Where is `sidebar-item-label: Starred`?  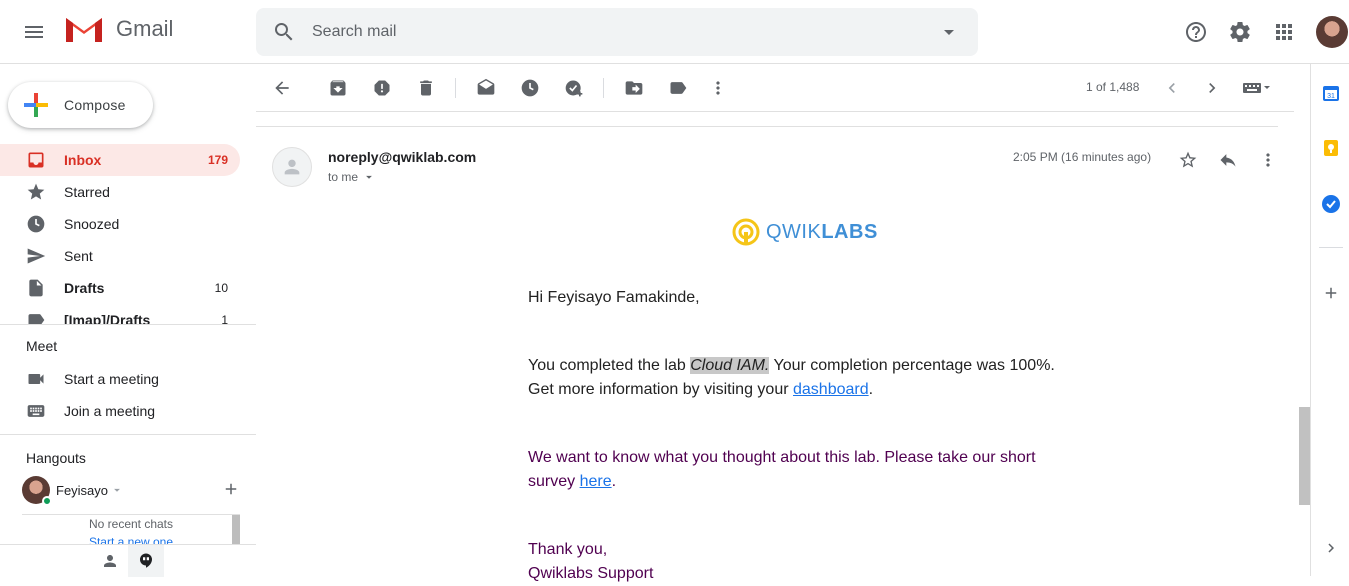 sidebar-item-label: Starred is located at coordinates (87, 192).